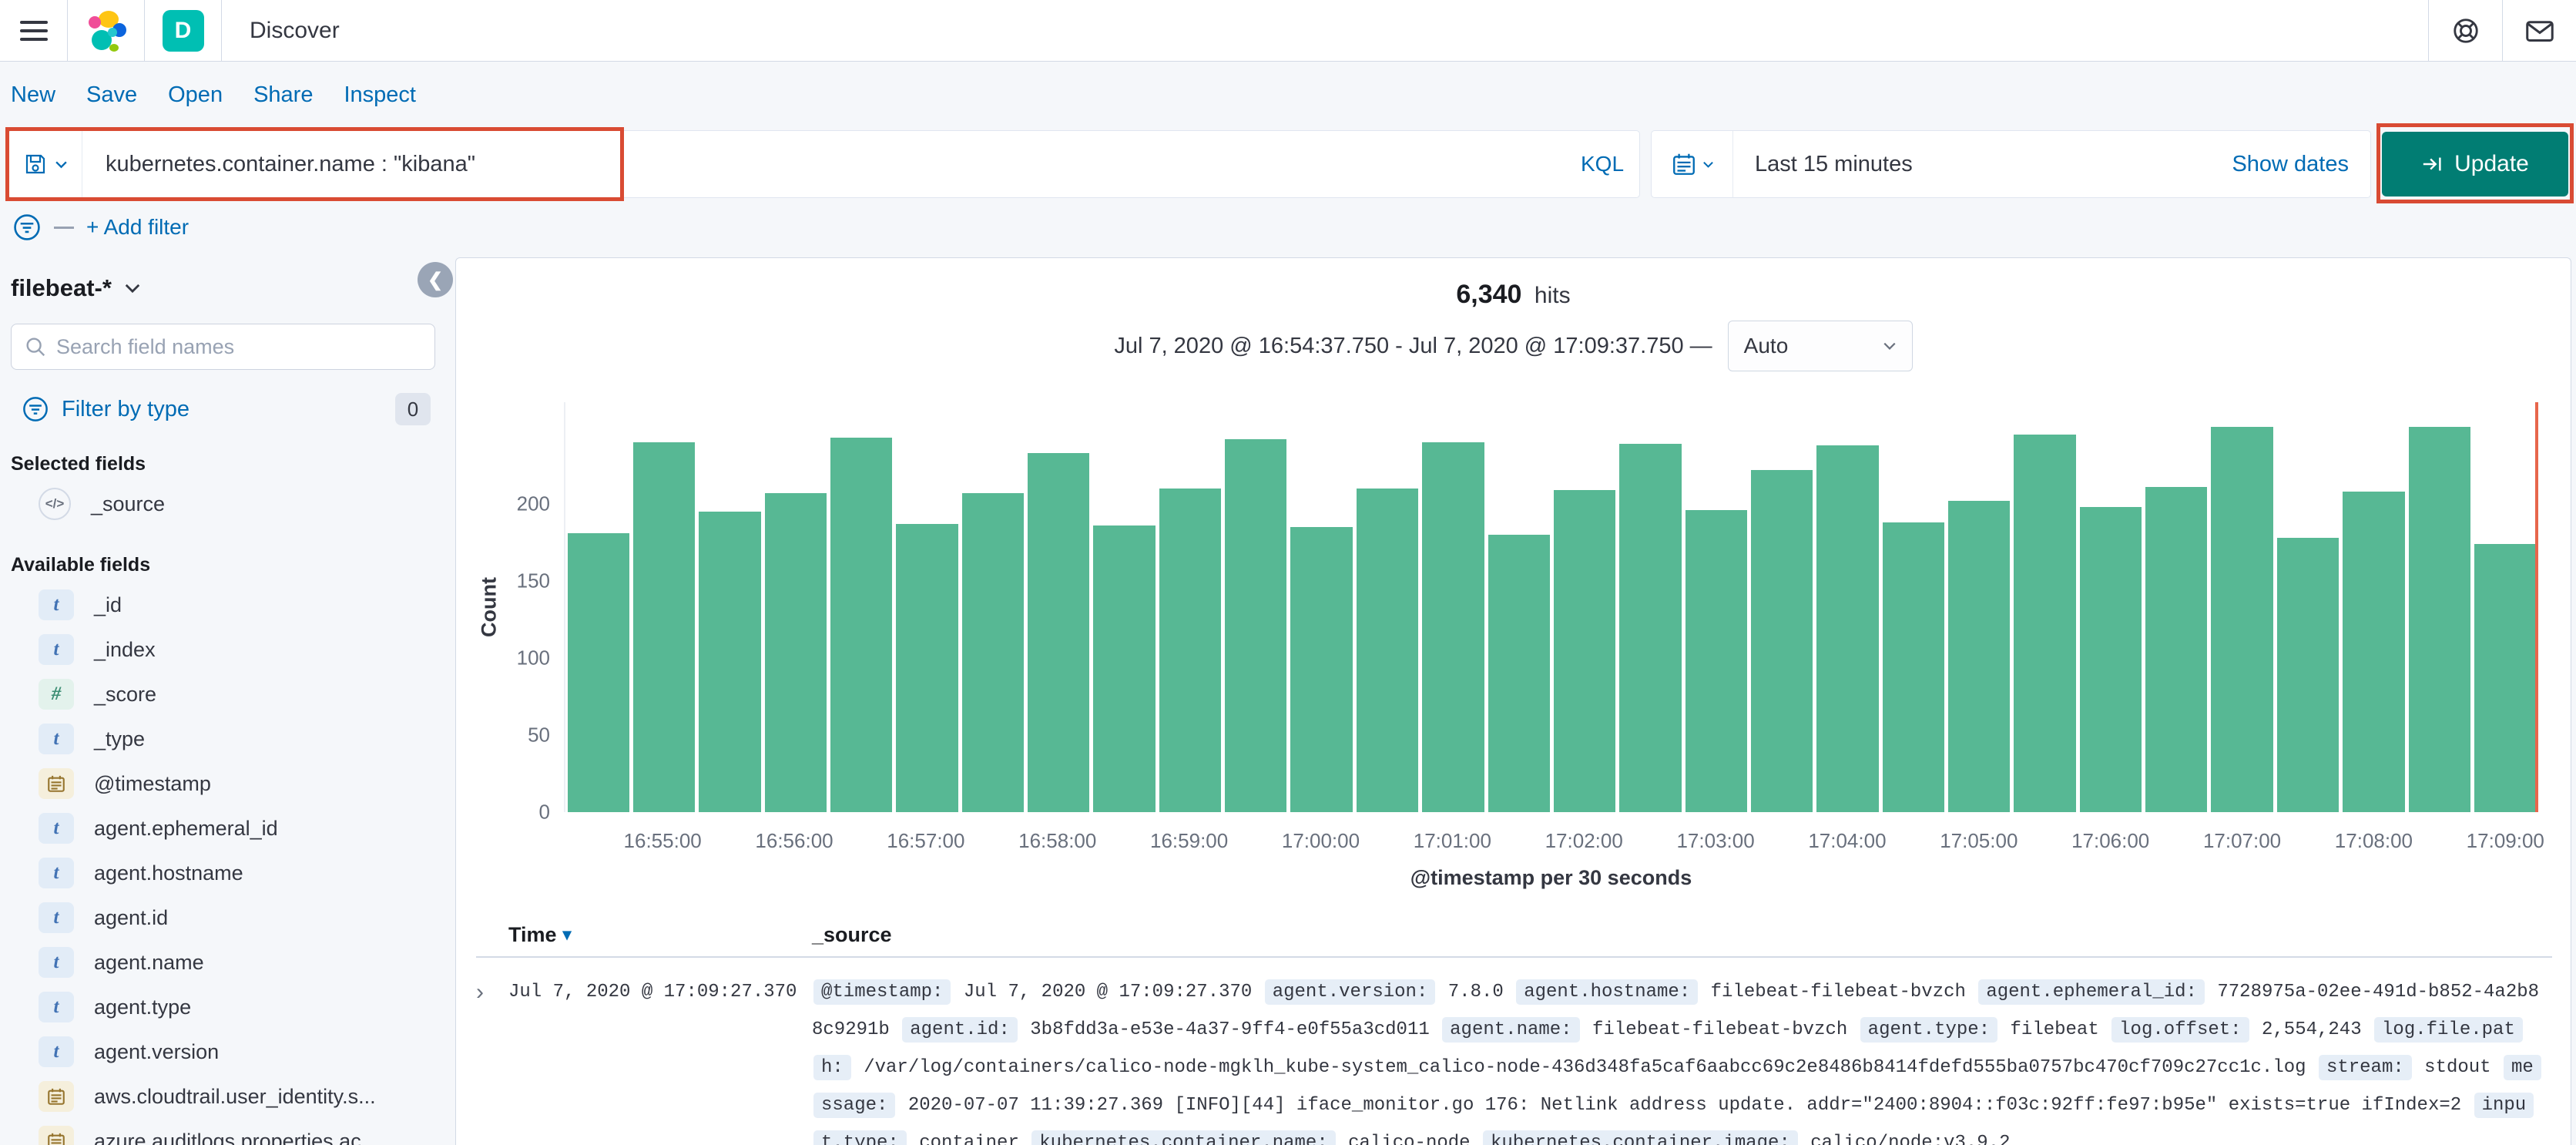  What do you see at coordinates (106, 31) in the screenshot?
I see `elastic-logo` at bounding box center [106, 31].